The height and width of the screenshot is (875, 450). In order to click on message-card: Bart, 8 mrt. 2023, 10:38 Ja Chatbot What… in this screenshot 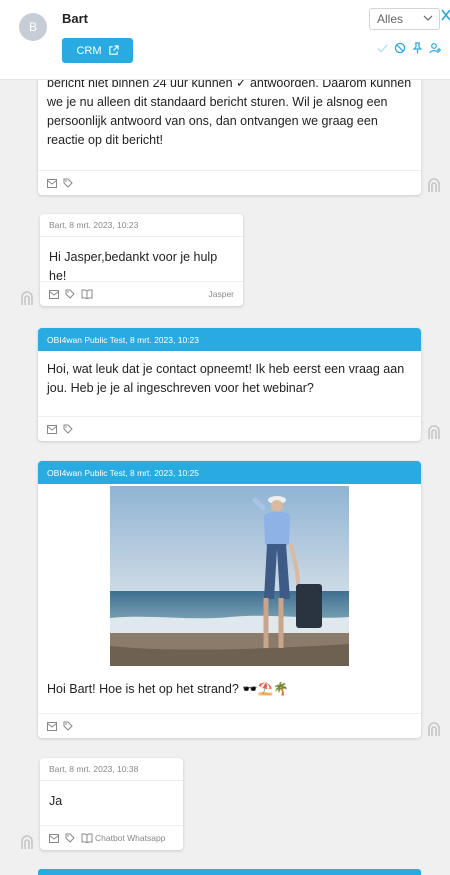, I will do `click(111, 804)`.